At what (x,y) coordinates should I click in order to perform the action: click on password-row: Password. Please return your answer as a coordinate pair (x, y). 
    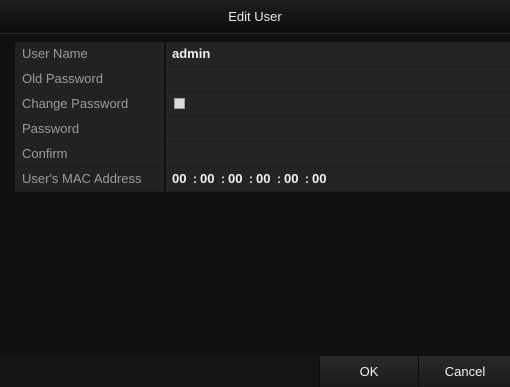
    Looking at the image, I should click on (262, 129).